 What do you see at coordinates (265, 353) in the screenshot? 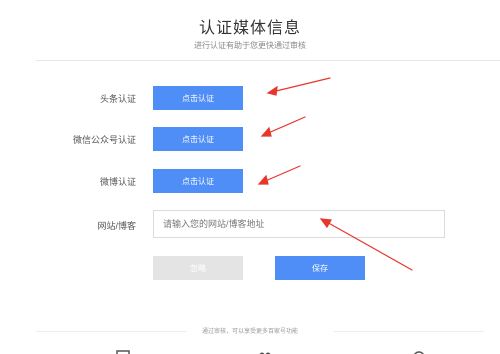
I see `people-icon` at bounding box center [265, 353].